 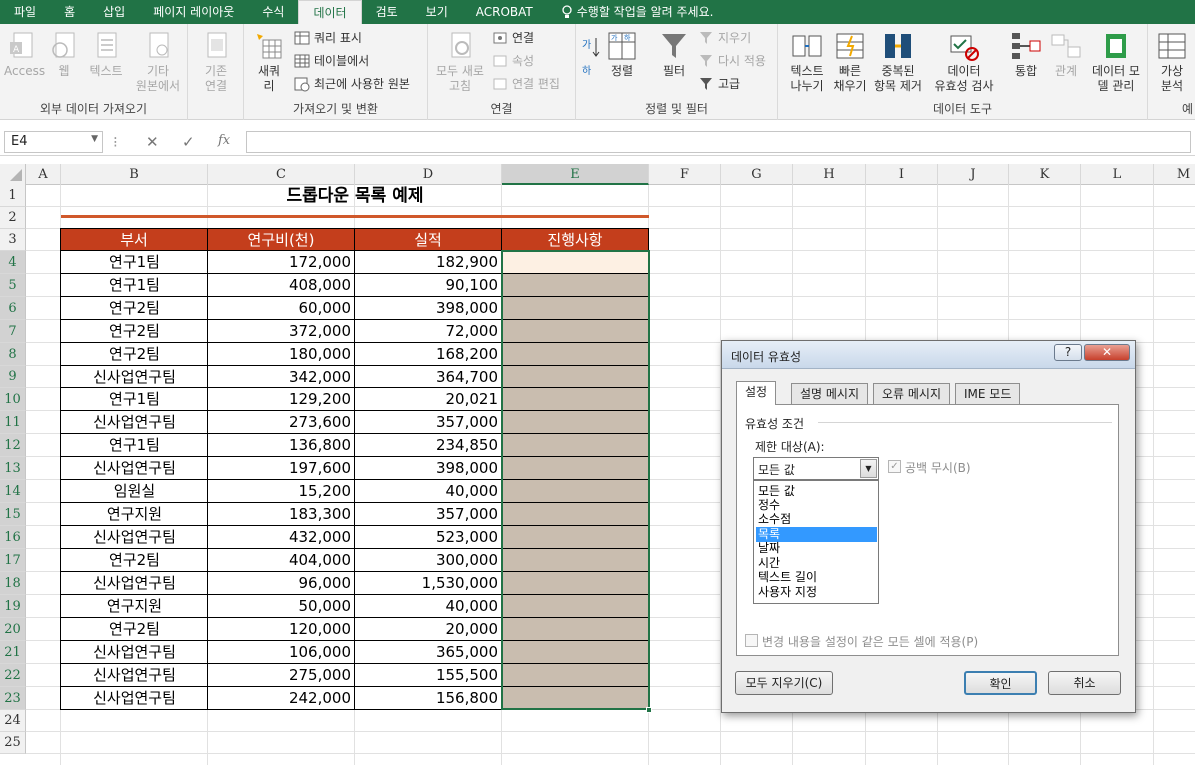 What do you see at coordinates (387, 12) in the screenshot?
I see `tab-review: 검토` at bounding box center [387, 12].